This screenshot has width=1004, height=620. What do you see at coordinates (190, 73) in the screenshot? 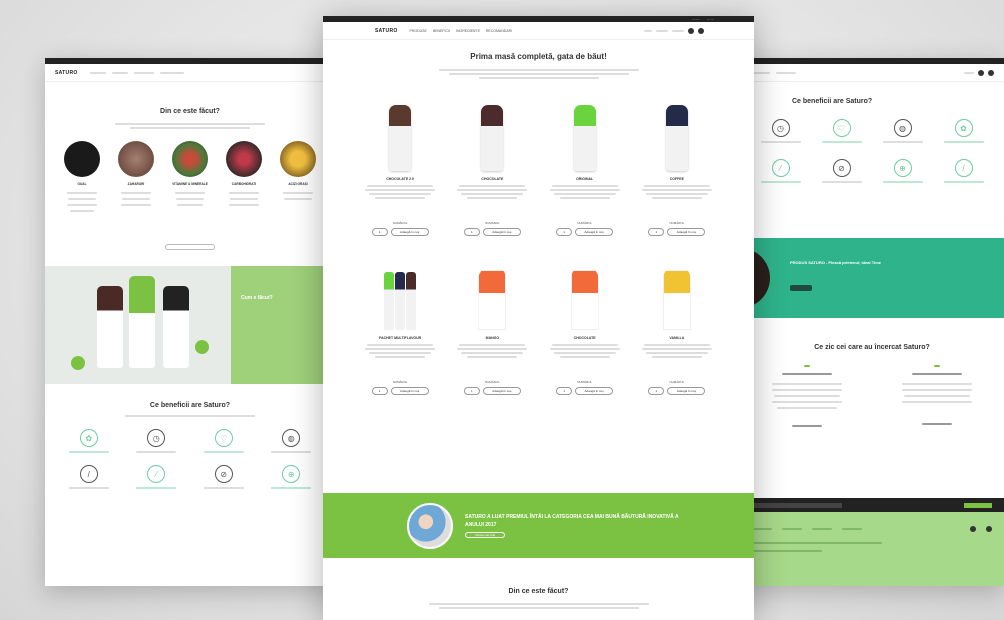
I see `nav-bar: SATURO` at bounding box center [190, 73].